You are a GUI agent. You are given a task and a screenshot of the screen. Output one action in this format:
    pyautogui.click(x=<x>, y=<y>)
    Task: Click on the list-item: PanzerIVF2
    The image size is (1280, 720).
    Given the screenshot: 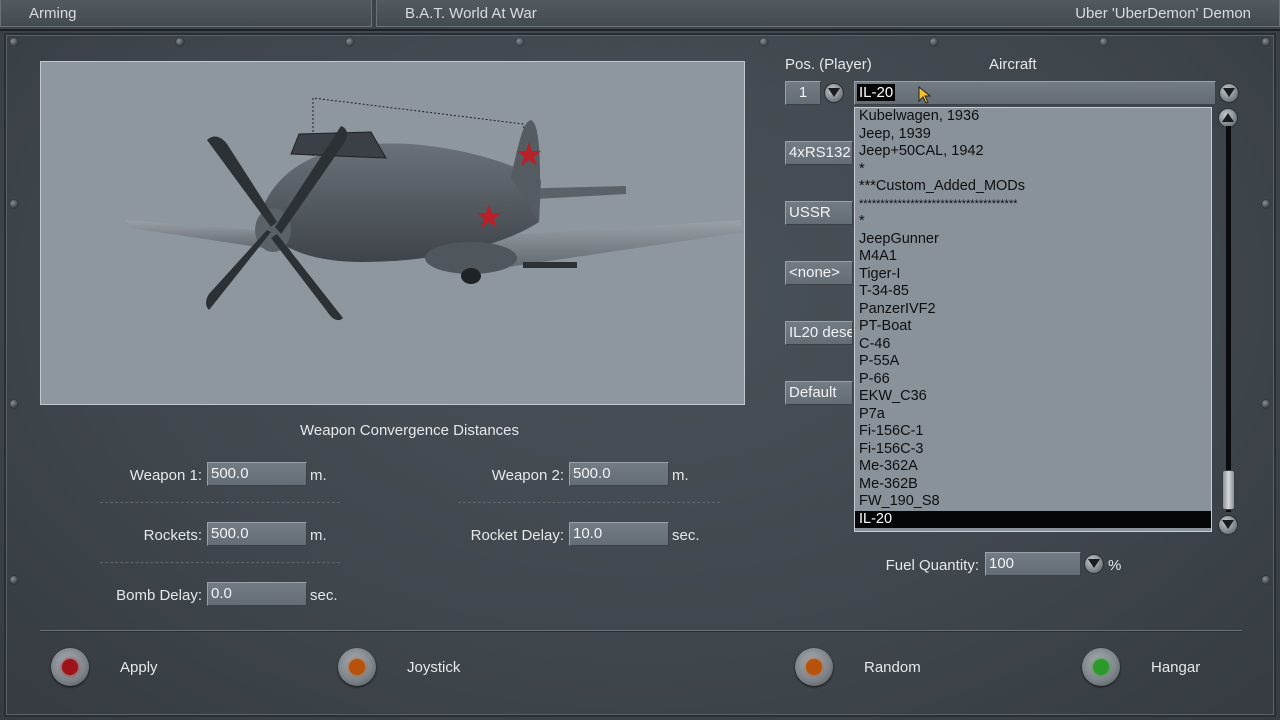 What is the action you would take?
    pyautogui.click(x=1033, y=310)
    